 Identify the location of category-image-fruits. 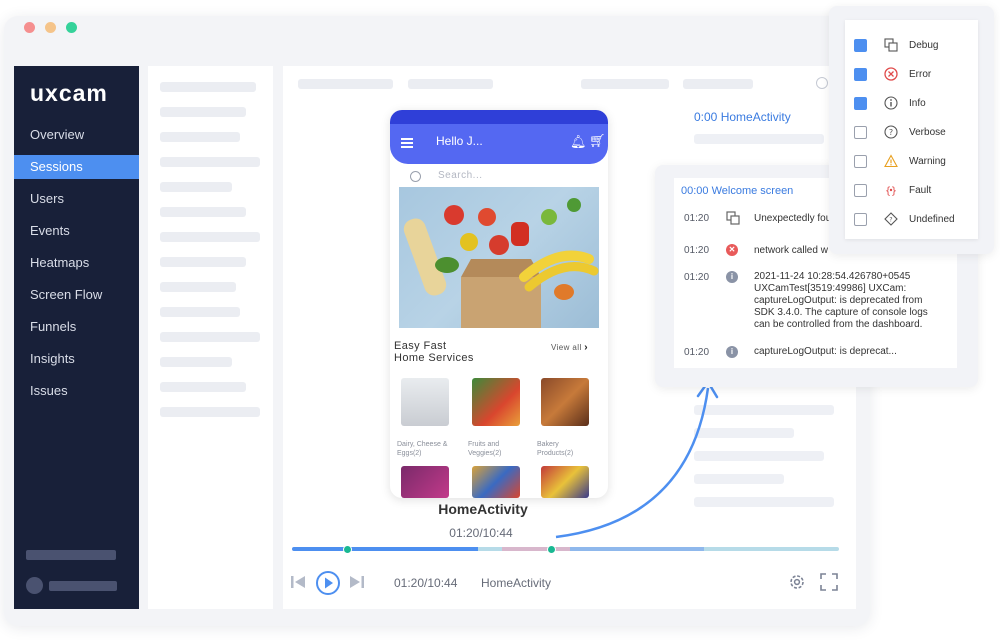
(496, 402).